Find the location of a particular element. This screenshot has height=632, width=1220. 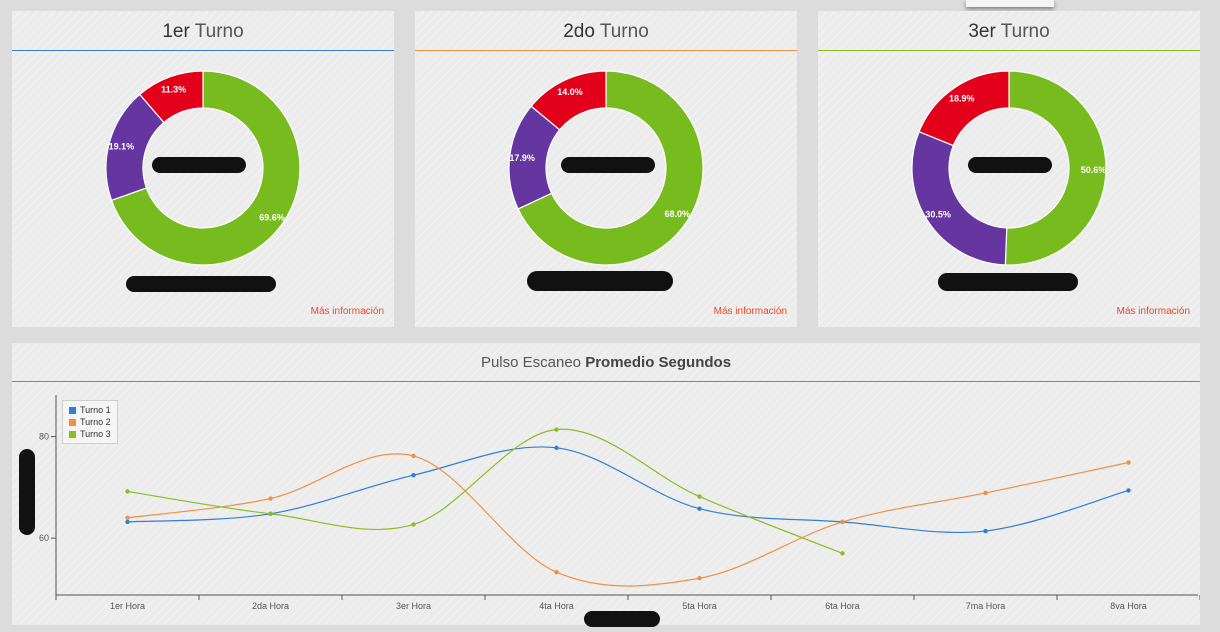

chart-legend: Turno 1 Turno 2 Turno 3 is located at coordinates (90, 422).